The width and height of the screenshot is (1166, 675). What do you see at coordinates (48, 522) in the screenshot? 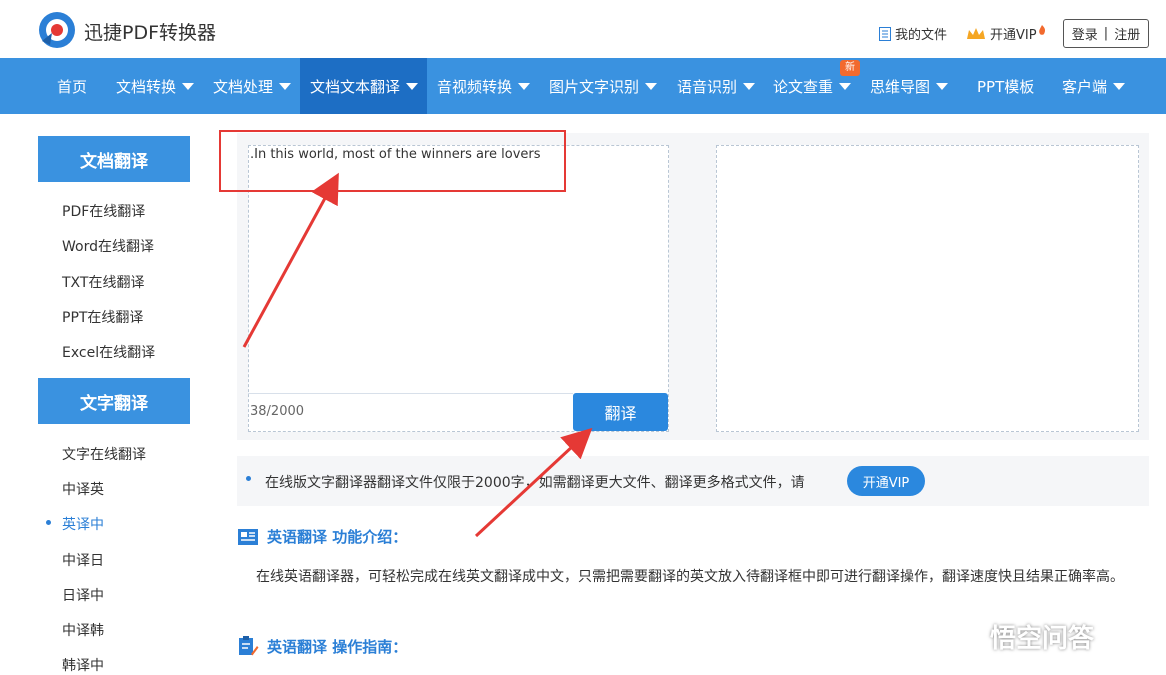
I see `active-dot` at bounding box center [48, 522].